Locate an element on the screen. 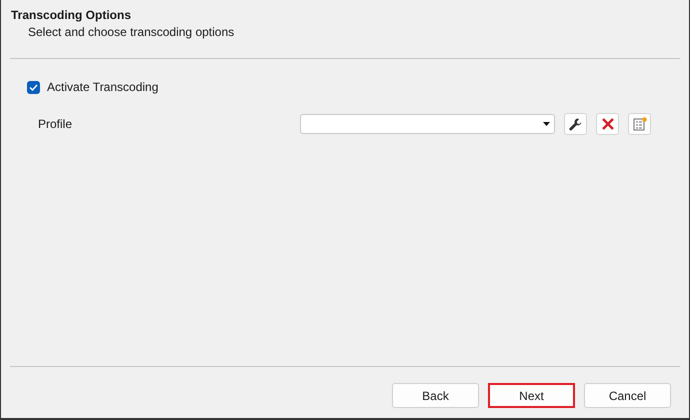 This screenshot has height=420, width=690. checkbox-label: Activate Transcoding is located at coordinates (102, 87).